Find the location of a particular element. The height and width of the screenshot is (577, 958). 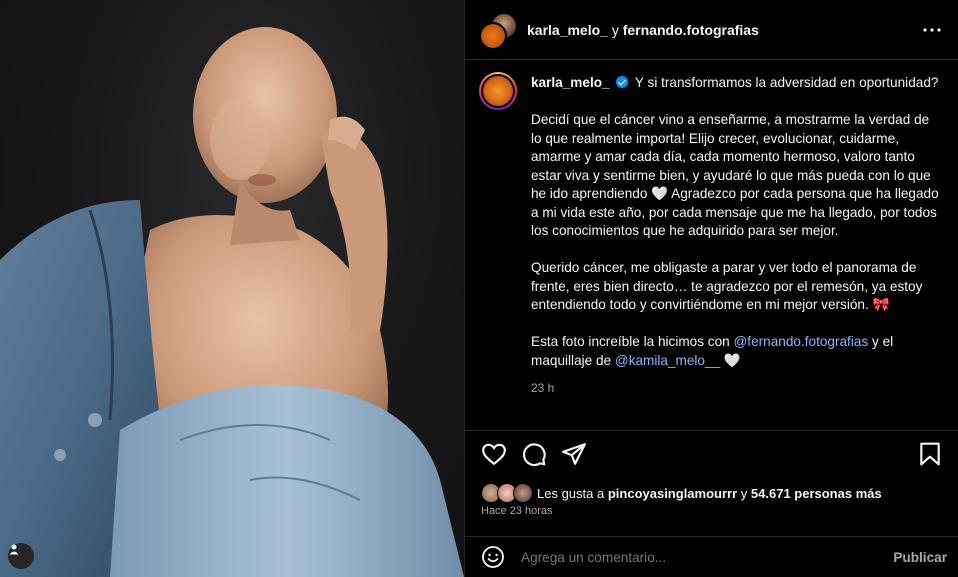

user-tag-button is located at coordinates (21, 556).